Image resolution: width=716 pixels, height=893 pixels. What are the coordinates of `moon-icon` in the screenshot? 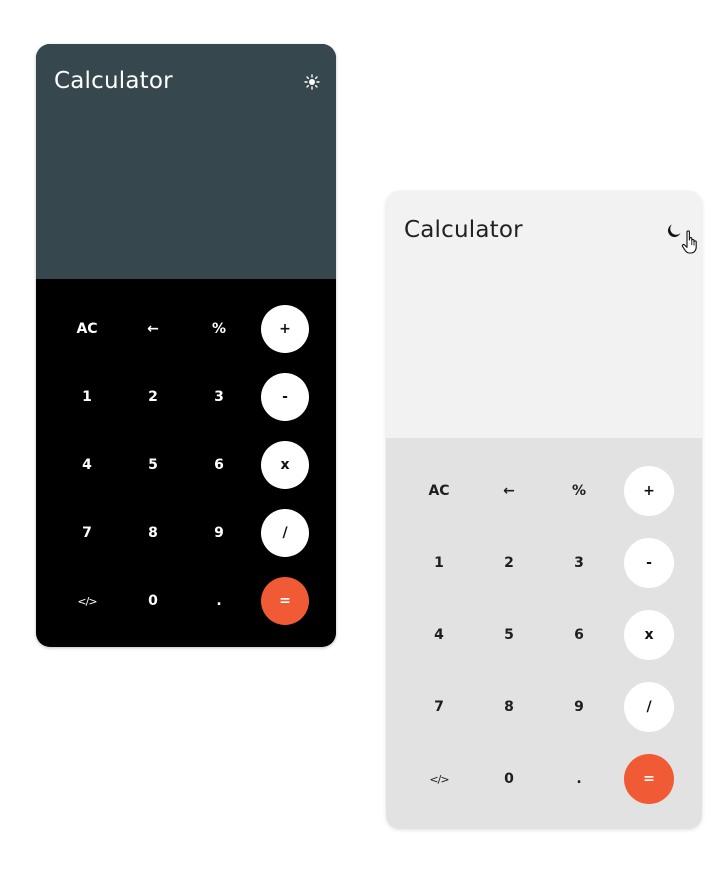 It's located at (674, 230).